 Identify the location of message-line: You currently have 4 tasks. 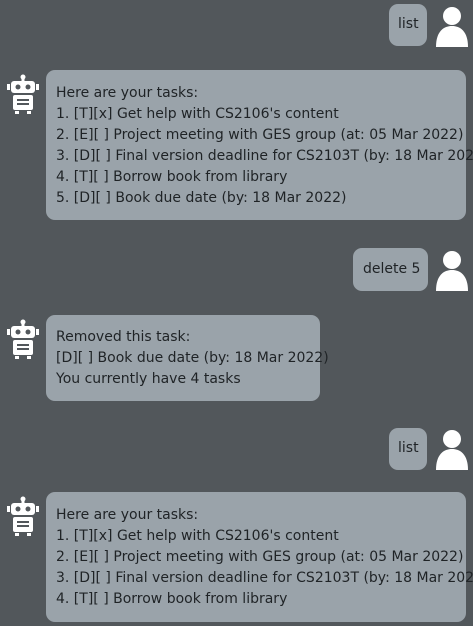
(148, 379).